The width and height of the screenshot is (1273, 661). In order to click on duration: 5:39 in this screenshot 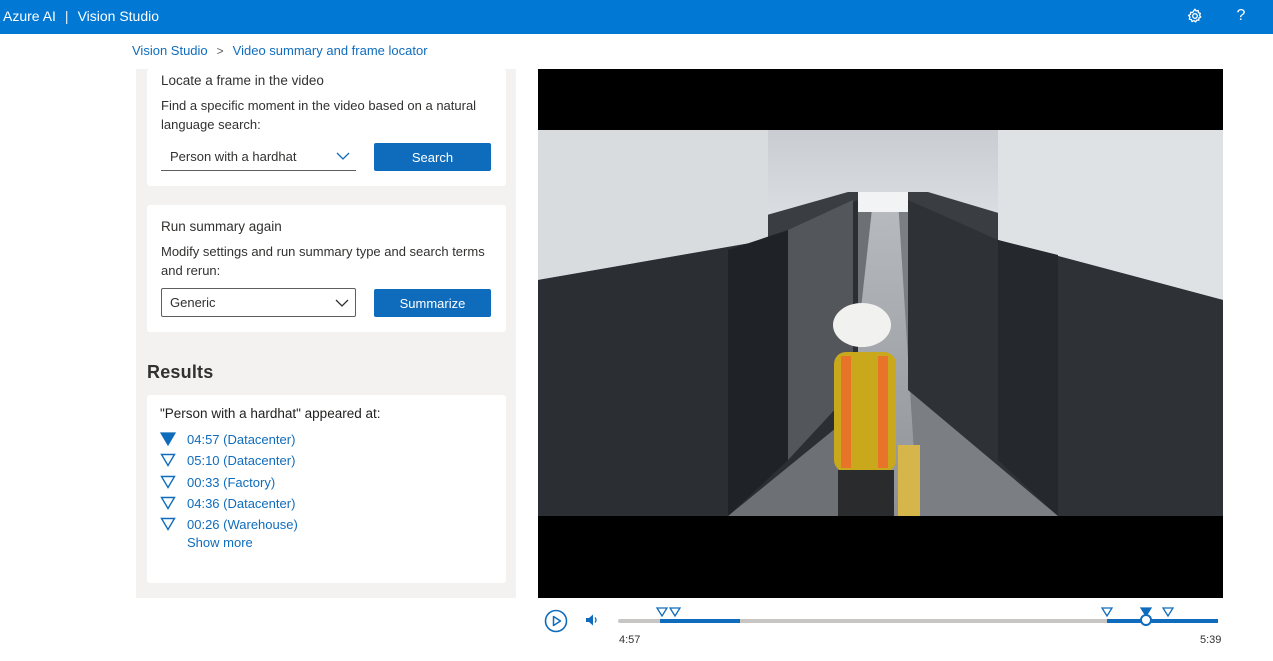, I will do `click(1211, 640)`.